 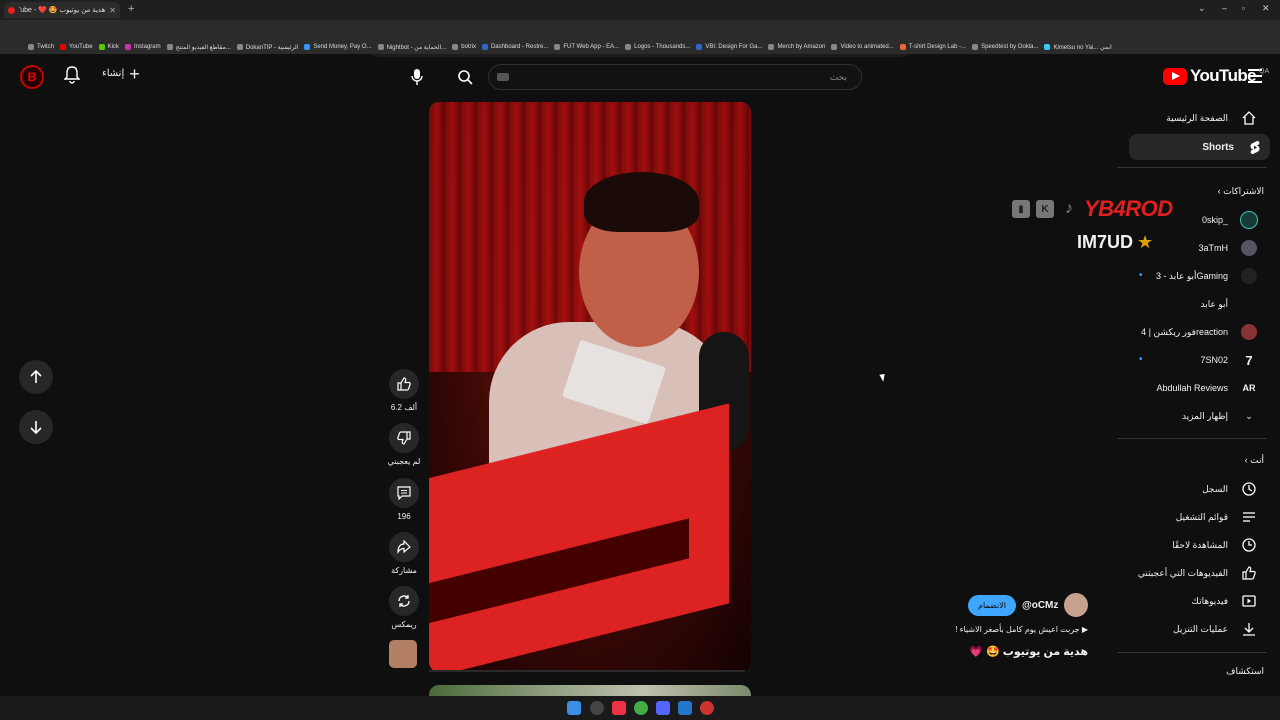 I want to click on bell-icon, so click(x=72, y=75).